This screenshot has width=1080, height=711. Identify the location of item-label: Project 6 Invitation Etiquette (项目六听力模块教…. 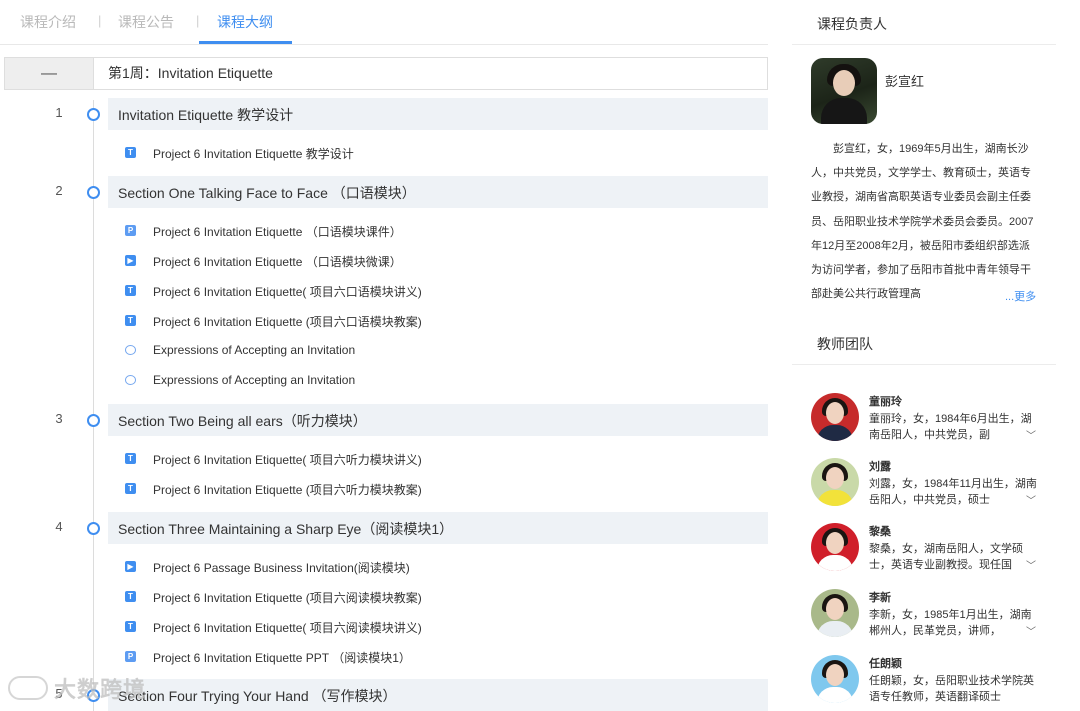
(287, 489).